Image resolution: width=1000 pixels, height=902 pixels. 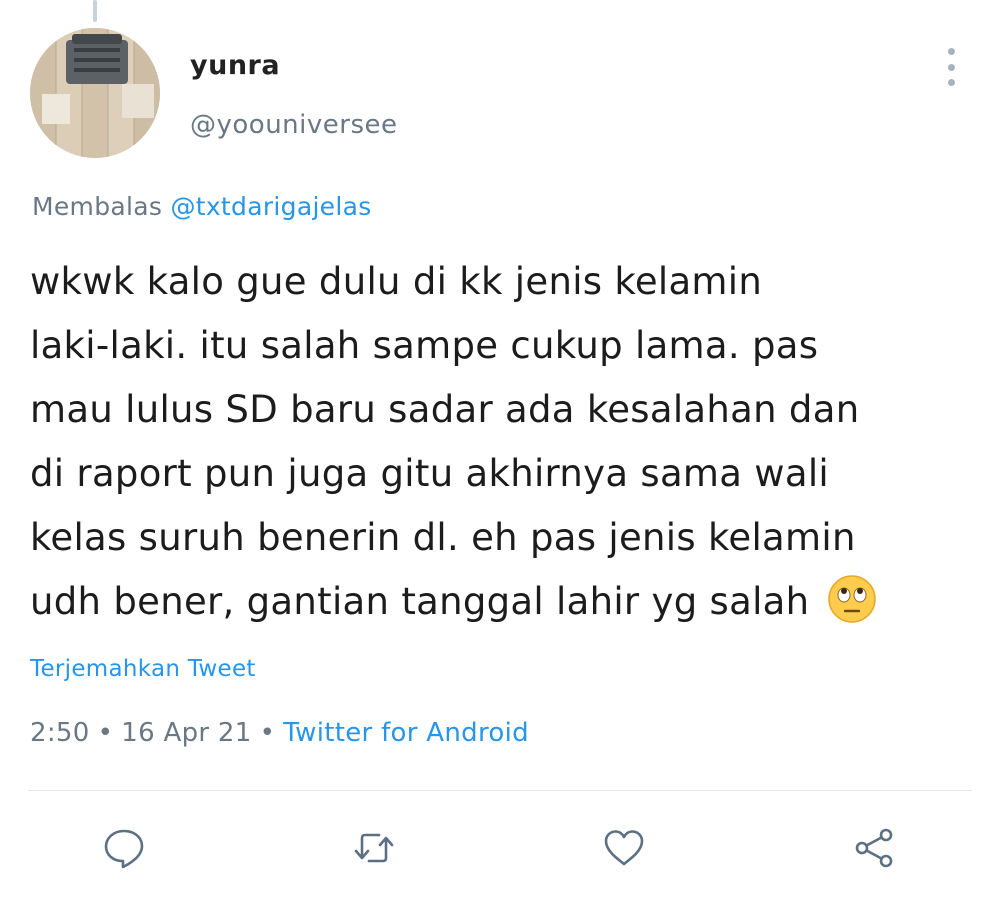 I want to click on reply-context: Membalas @txtdarigajelas, so click(x=202, y=206).